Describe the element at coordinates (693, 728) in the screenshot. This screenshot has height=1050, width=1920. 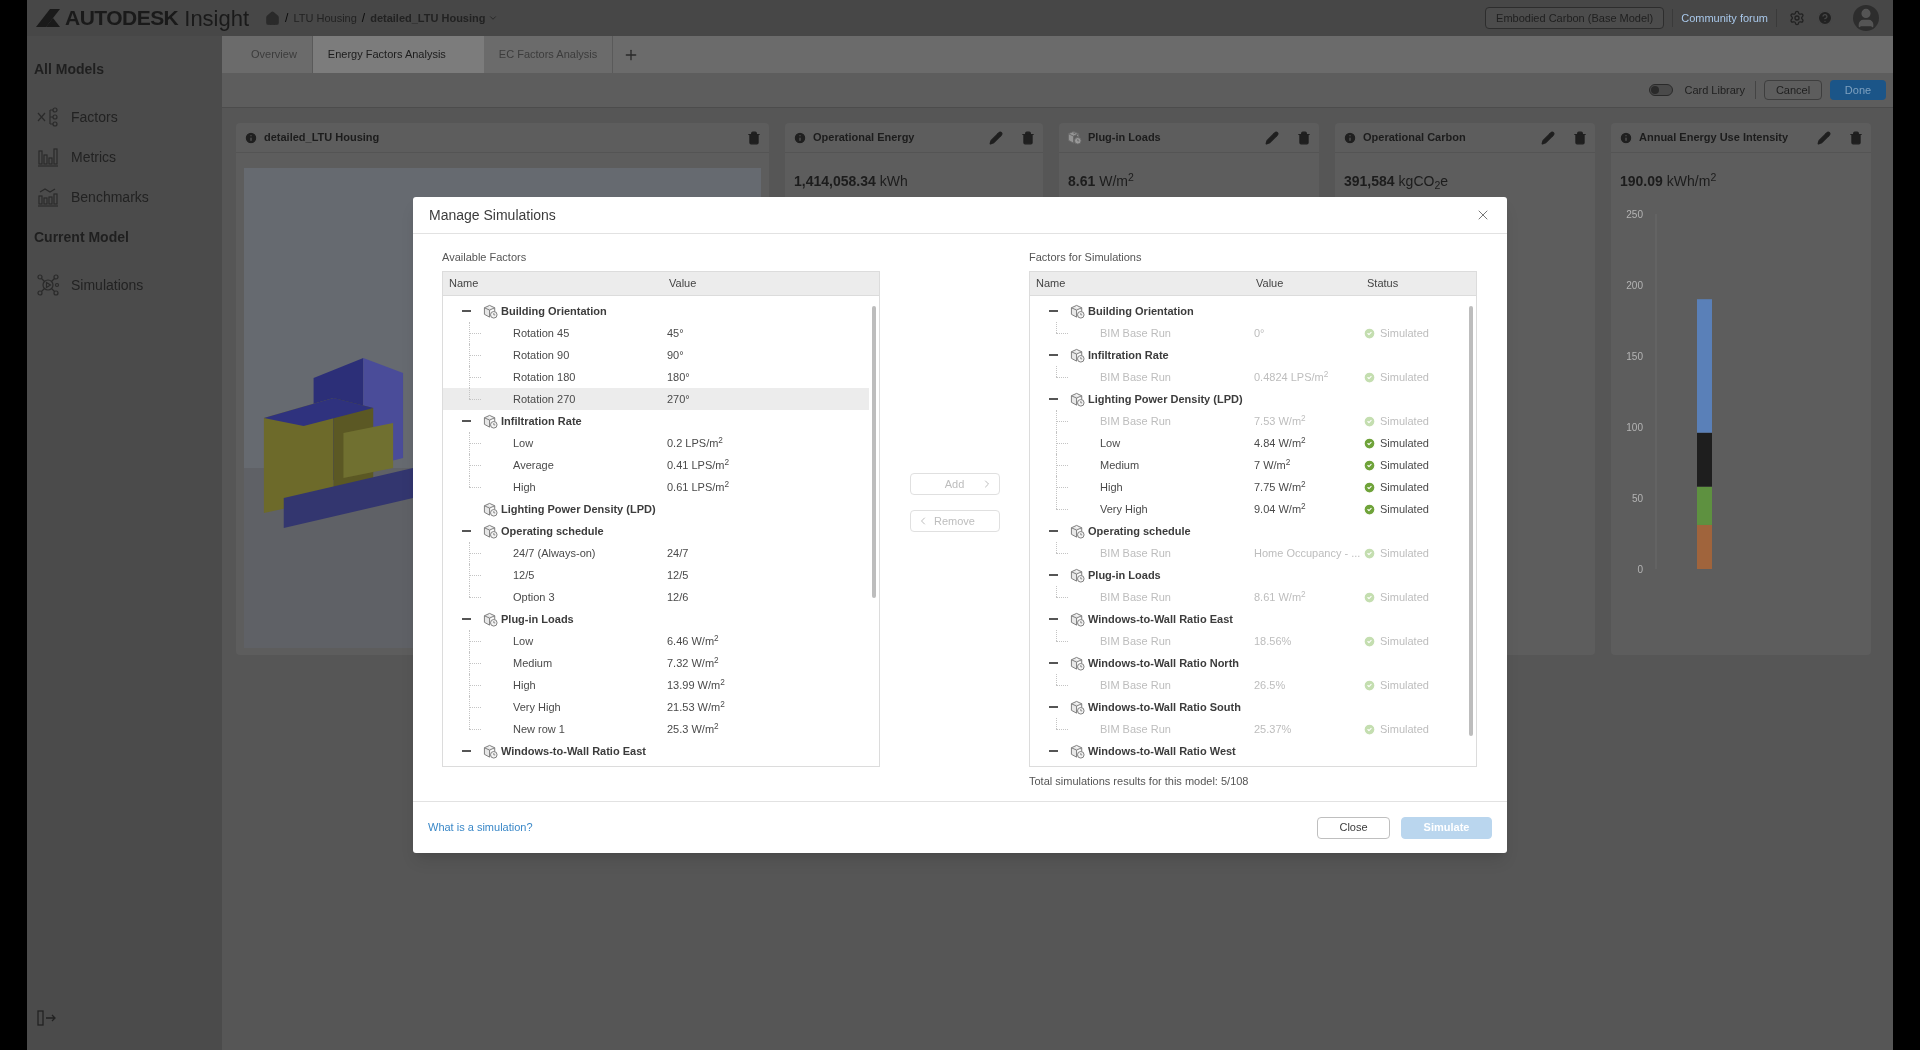
I see `factor-value: 25.3 W/m$^{2}$` at that location.